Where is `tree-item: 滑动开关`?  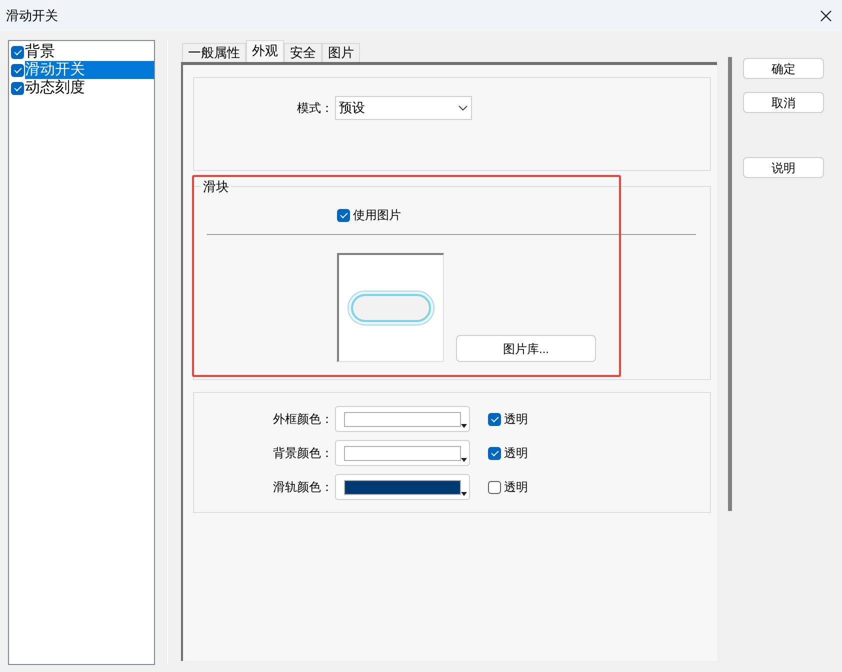
tree-item: 滑动开关 is located at coordinates (89, 70).